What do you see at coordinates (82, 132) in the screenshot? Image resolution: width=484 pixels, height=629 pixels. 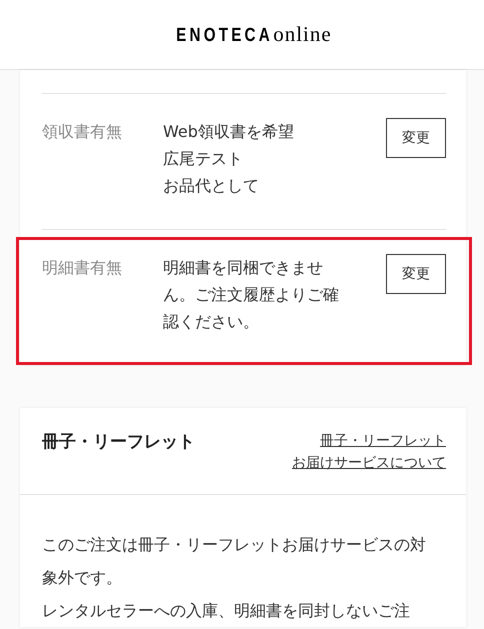 I see `field-label: 領収書有無` at bounding box center [82, 132].